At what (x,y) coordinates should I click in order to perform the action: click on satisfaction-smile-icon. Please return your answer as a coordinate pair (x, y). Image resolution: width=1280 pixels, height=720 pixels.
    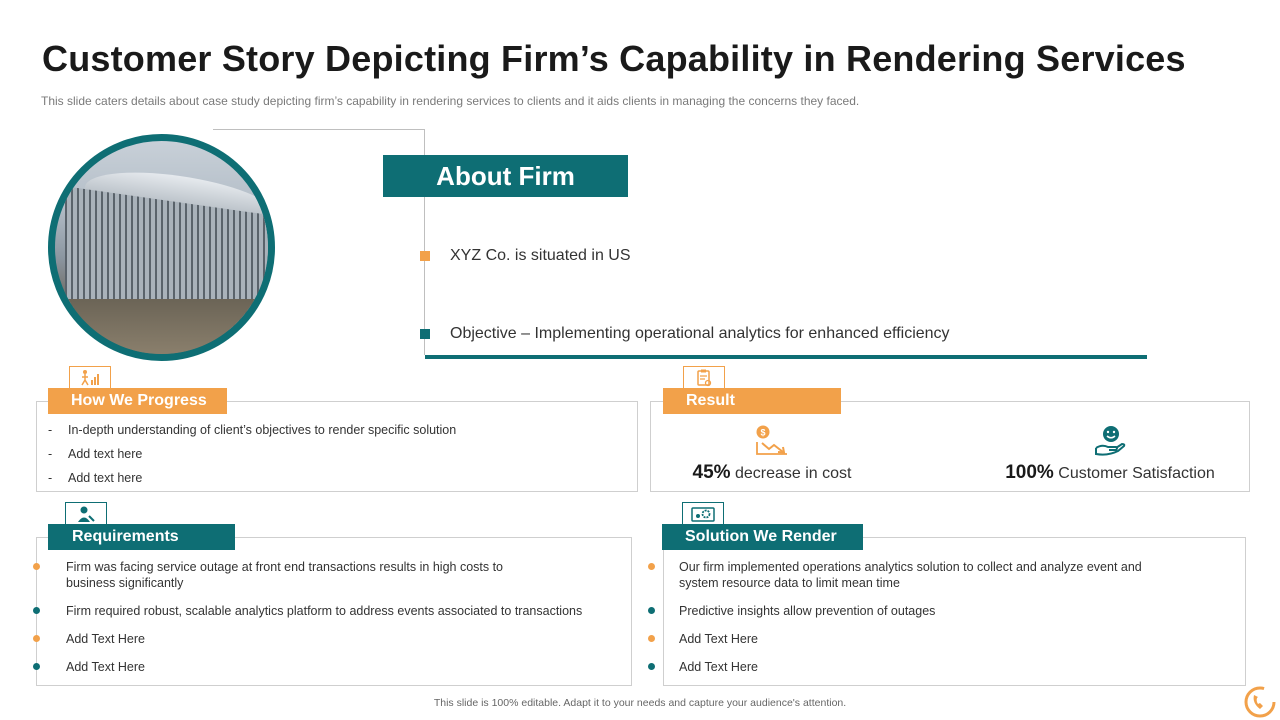
    Looking at the image, I should click on (1110, 441).